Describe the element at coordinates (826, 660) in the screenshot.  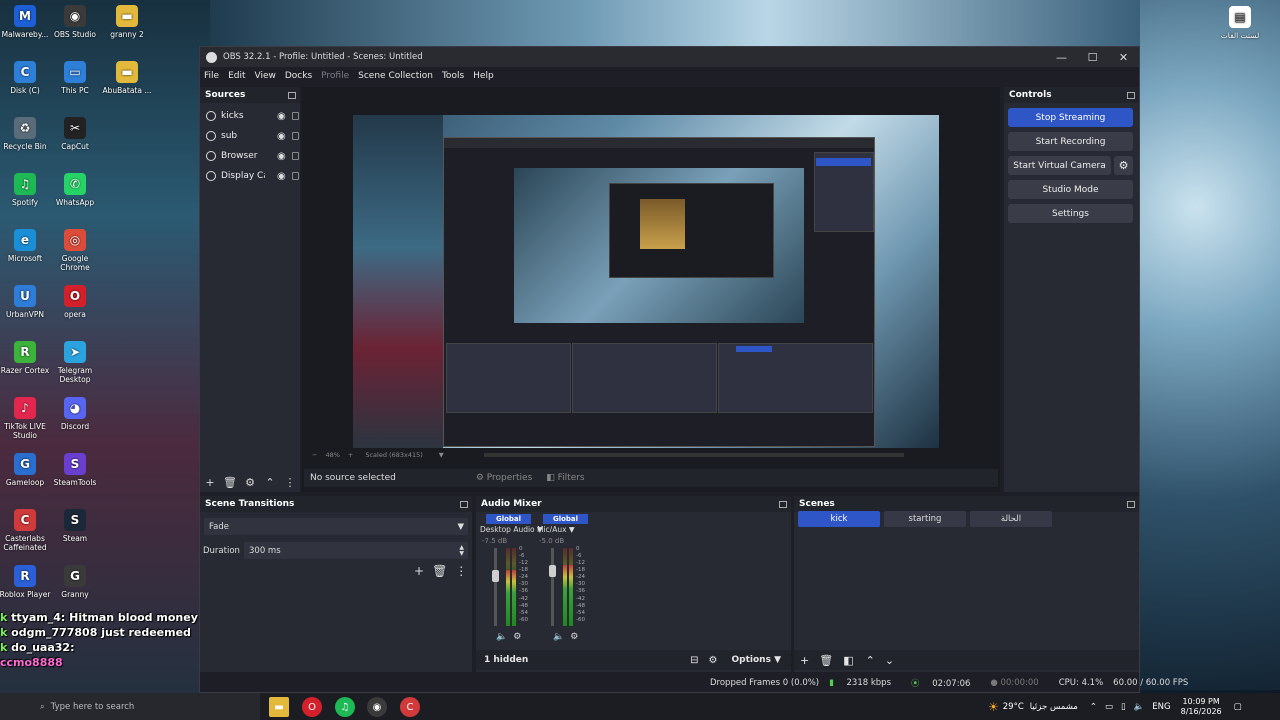
I see `remove-scene-icon: 🗑` at that location.